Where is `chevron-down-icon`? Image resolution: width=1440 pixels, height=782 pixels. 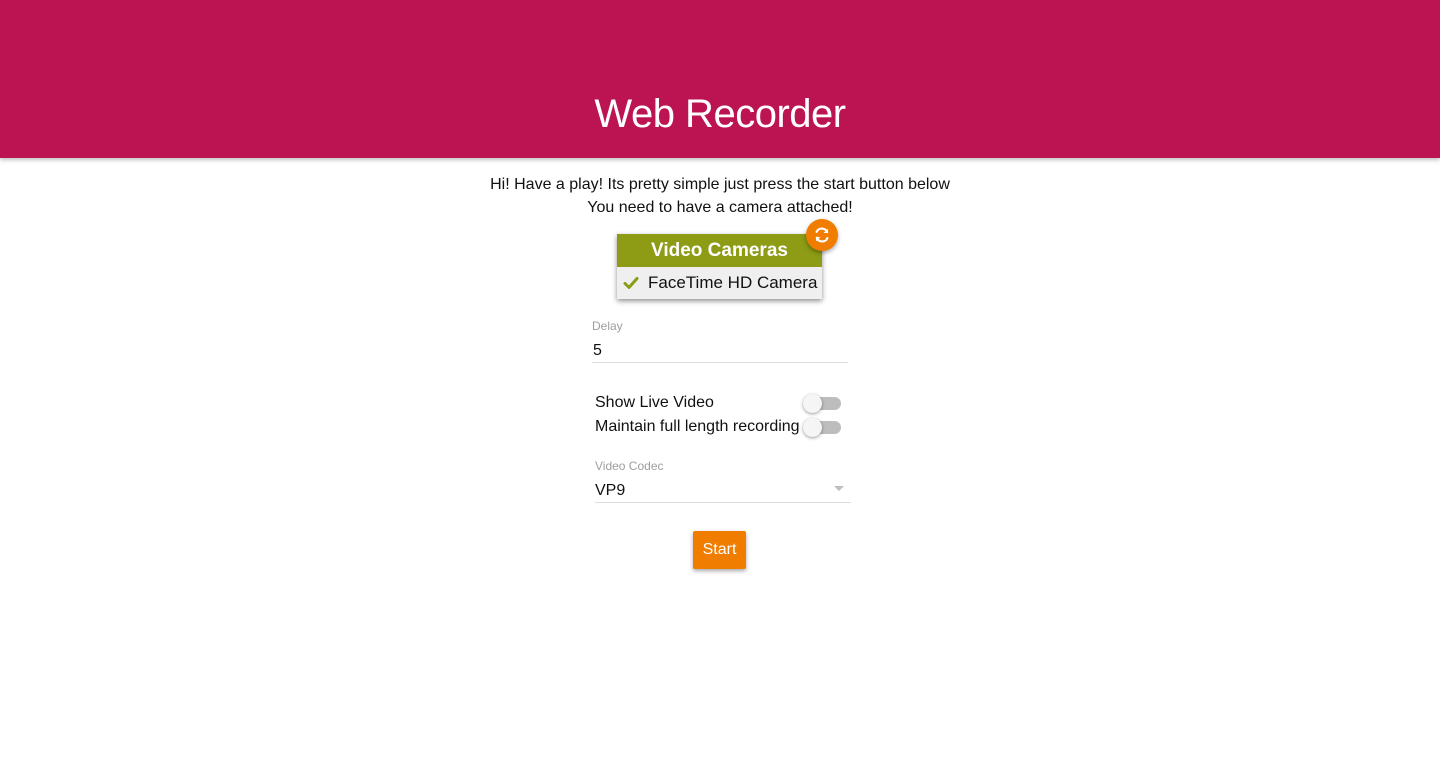
chevron-down-icon is located at coordinates (839, 488).